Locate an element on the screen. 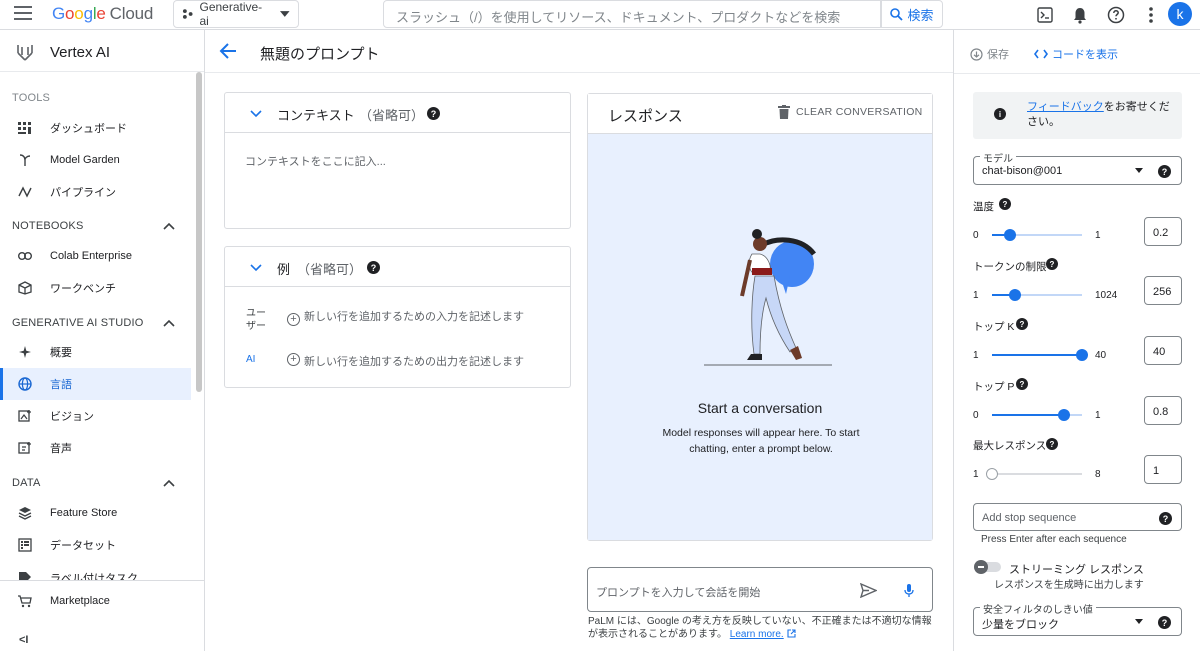 The height and width of the screenshot is (651, 1200). microphone-icon is located at coordinates (909, 590).